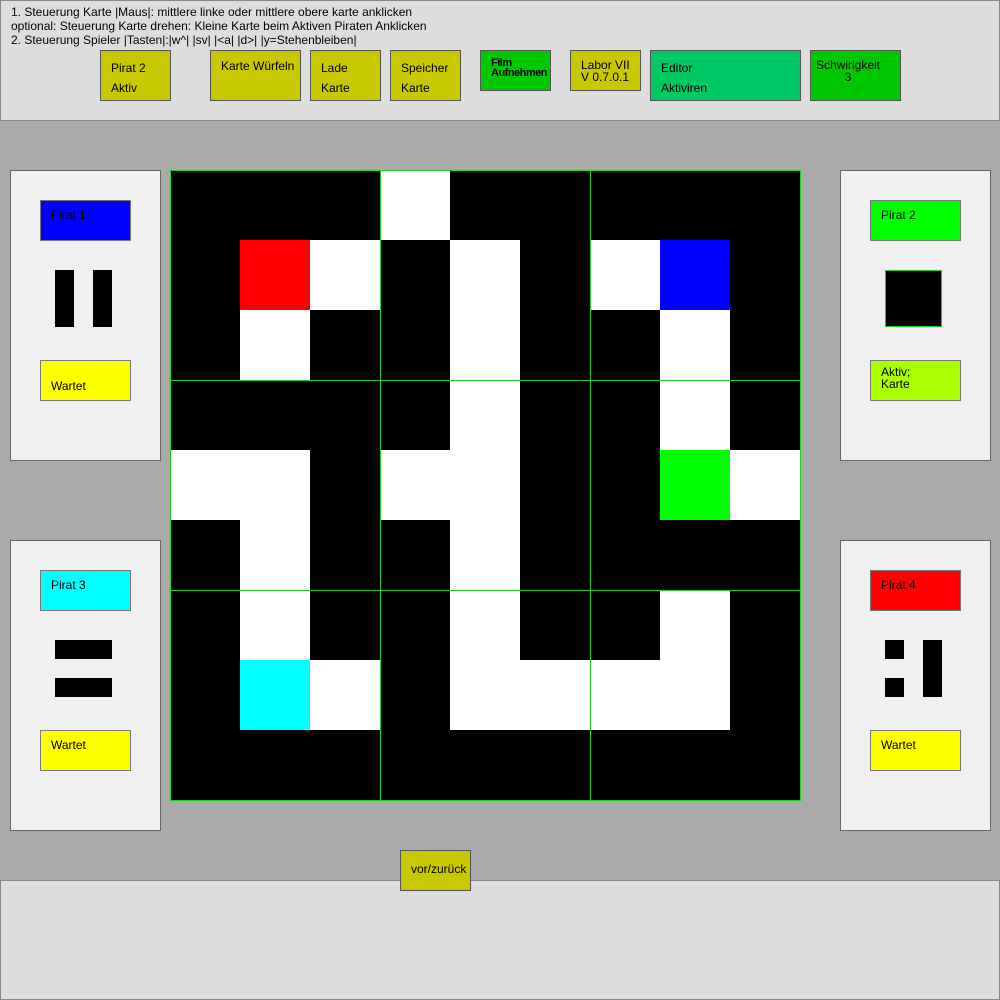 The height and width of the screenshot is (1000, 1000). What do you see at coordinates (915, 750) in the screenshot?
I see `player-status-4: Wartet` at bounding box center [915, 750].